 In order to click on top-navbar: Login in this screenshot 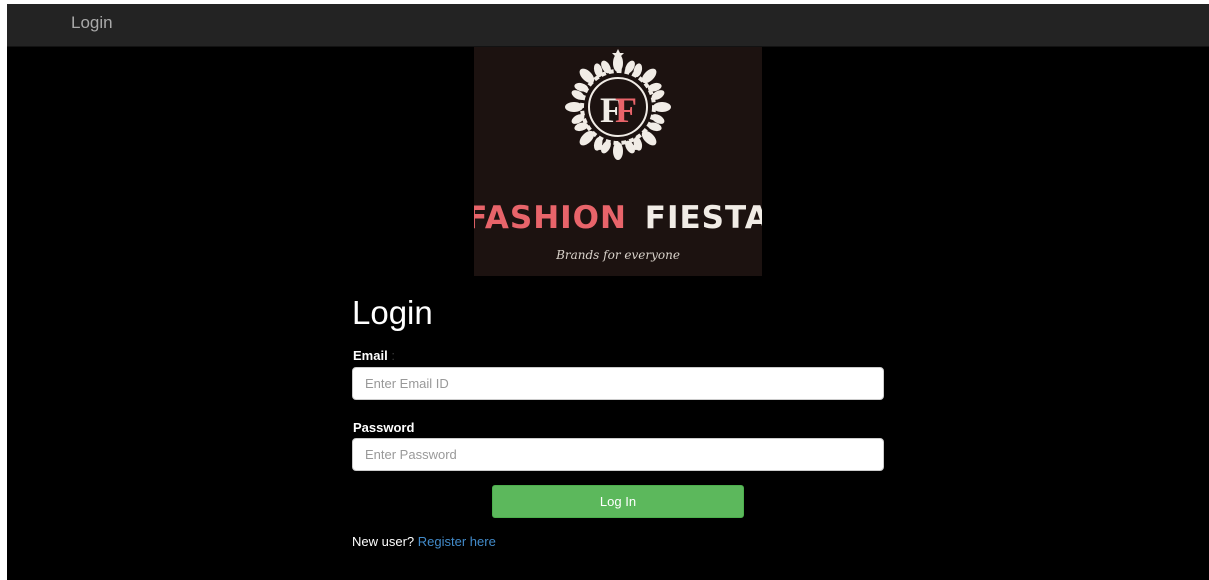, I will do `click(608, 25)`.